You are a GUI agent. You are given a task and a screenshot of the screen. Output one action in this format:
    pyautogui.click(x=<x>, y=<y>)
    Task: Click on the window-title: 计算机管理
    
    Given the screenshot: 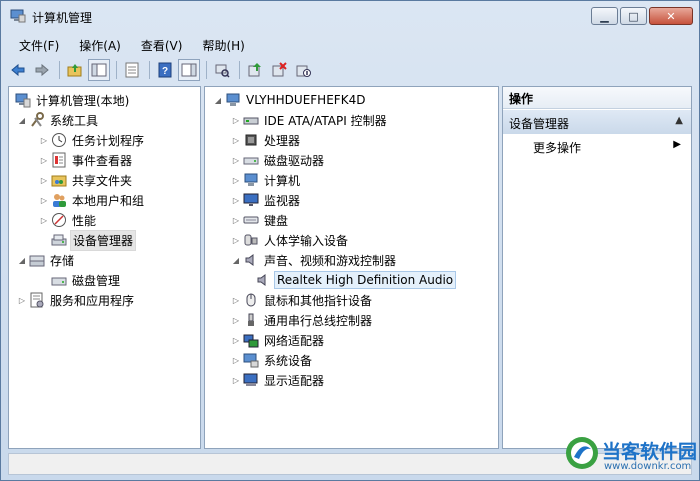 What is the action you would take?
    pyautogui.click(x=62, y=18)
    